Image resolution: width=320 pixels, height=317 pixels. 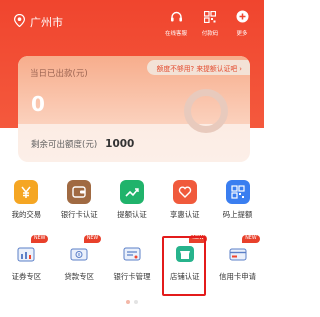 I want to click on bank-card-manage-button: 银行卡管理, so click(x=132, y=262).